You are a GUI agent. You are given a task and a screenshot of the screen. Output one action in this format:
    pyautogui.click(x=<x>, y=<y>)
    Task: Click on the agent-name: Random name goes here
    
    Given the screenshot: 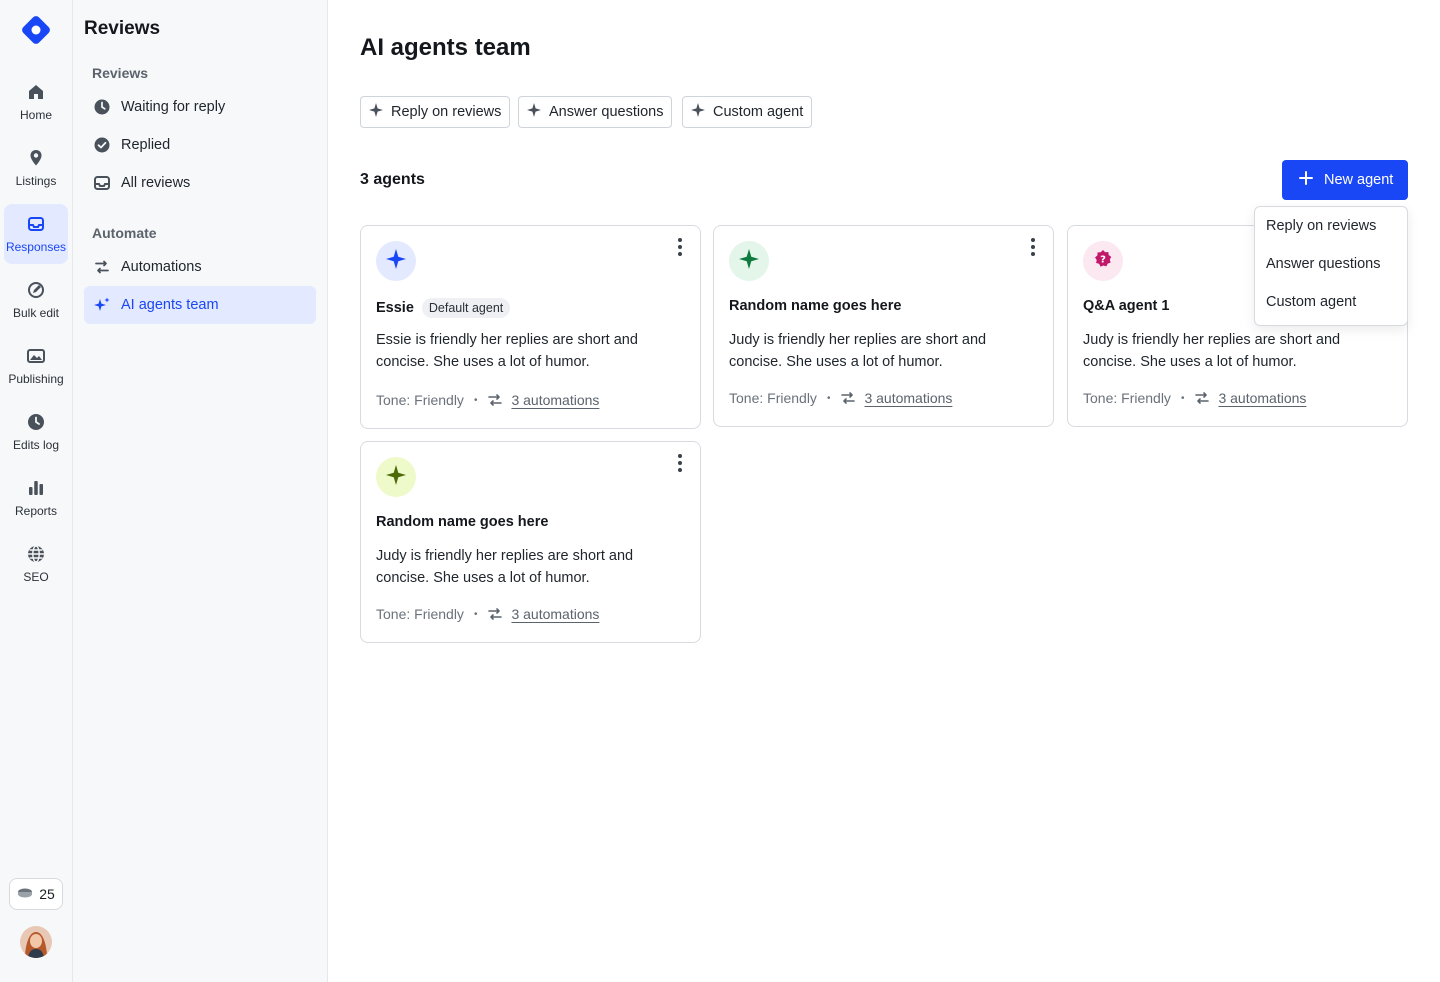 What is the action you would take?
    pyautogui.click(x=462, y=522)
    